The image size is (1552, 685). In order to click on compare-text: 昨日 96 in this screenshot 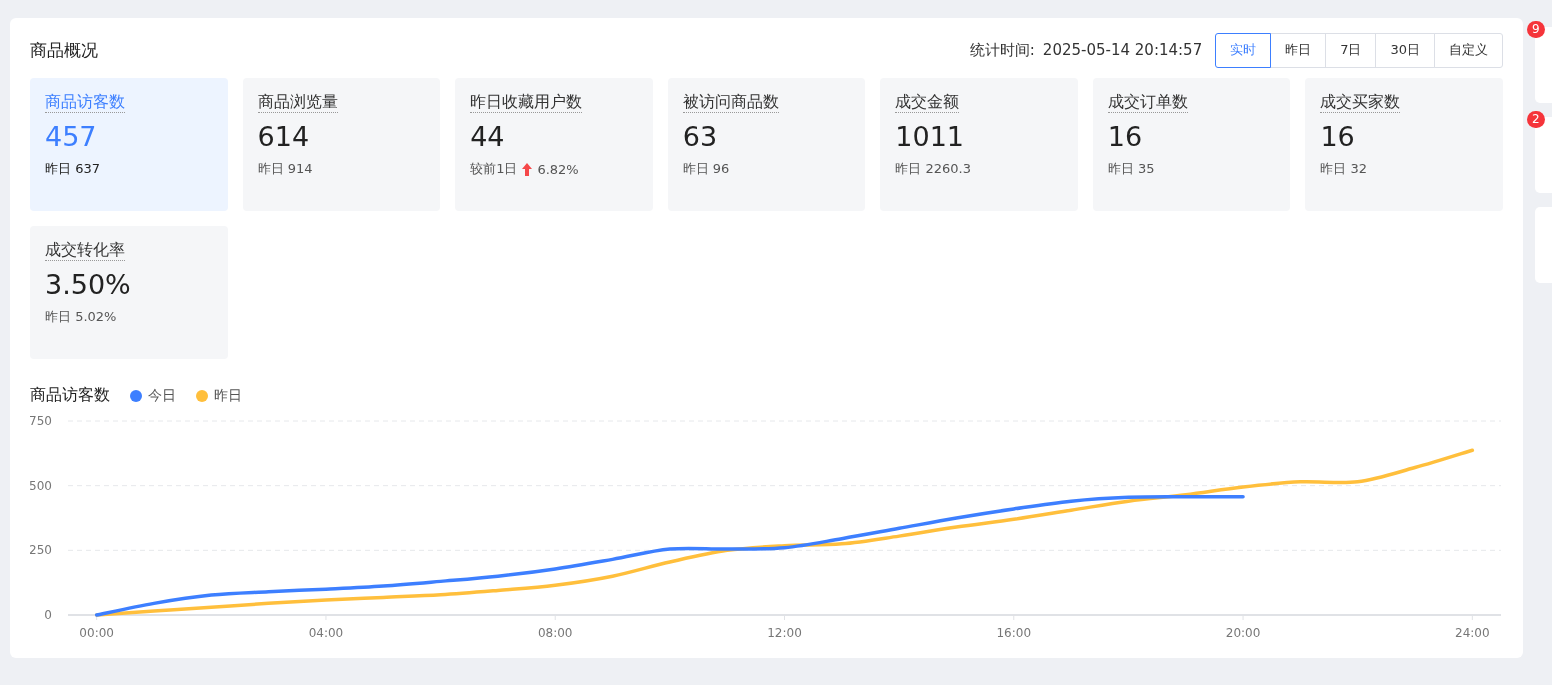, I will do `click(706, 169)`.